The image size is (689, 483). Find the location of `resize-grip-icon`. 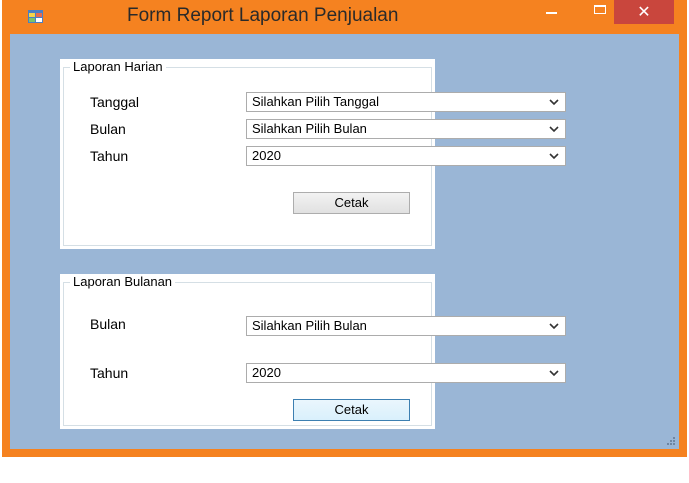

resize-grip-icon is located at coordinates (671, 441).